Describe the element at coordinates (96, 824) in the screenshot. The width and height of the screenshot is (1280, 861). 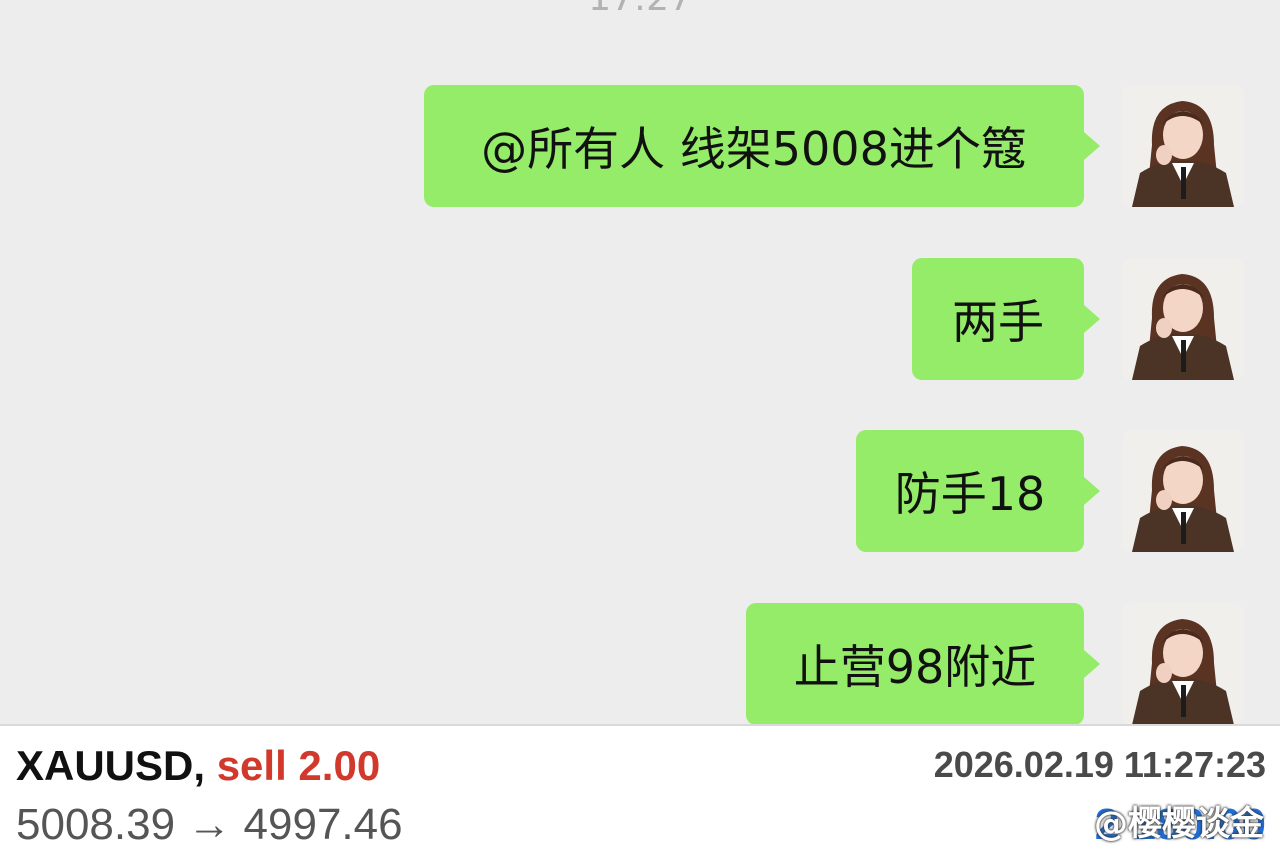
I see `price-open: 5008.39` at that location.